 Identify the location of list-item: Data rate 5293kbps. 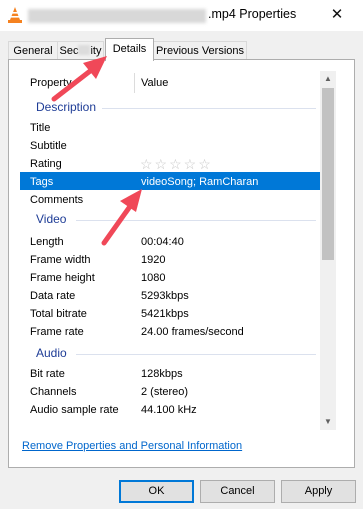
(170, 295).